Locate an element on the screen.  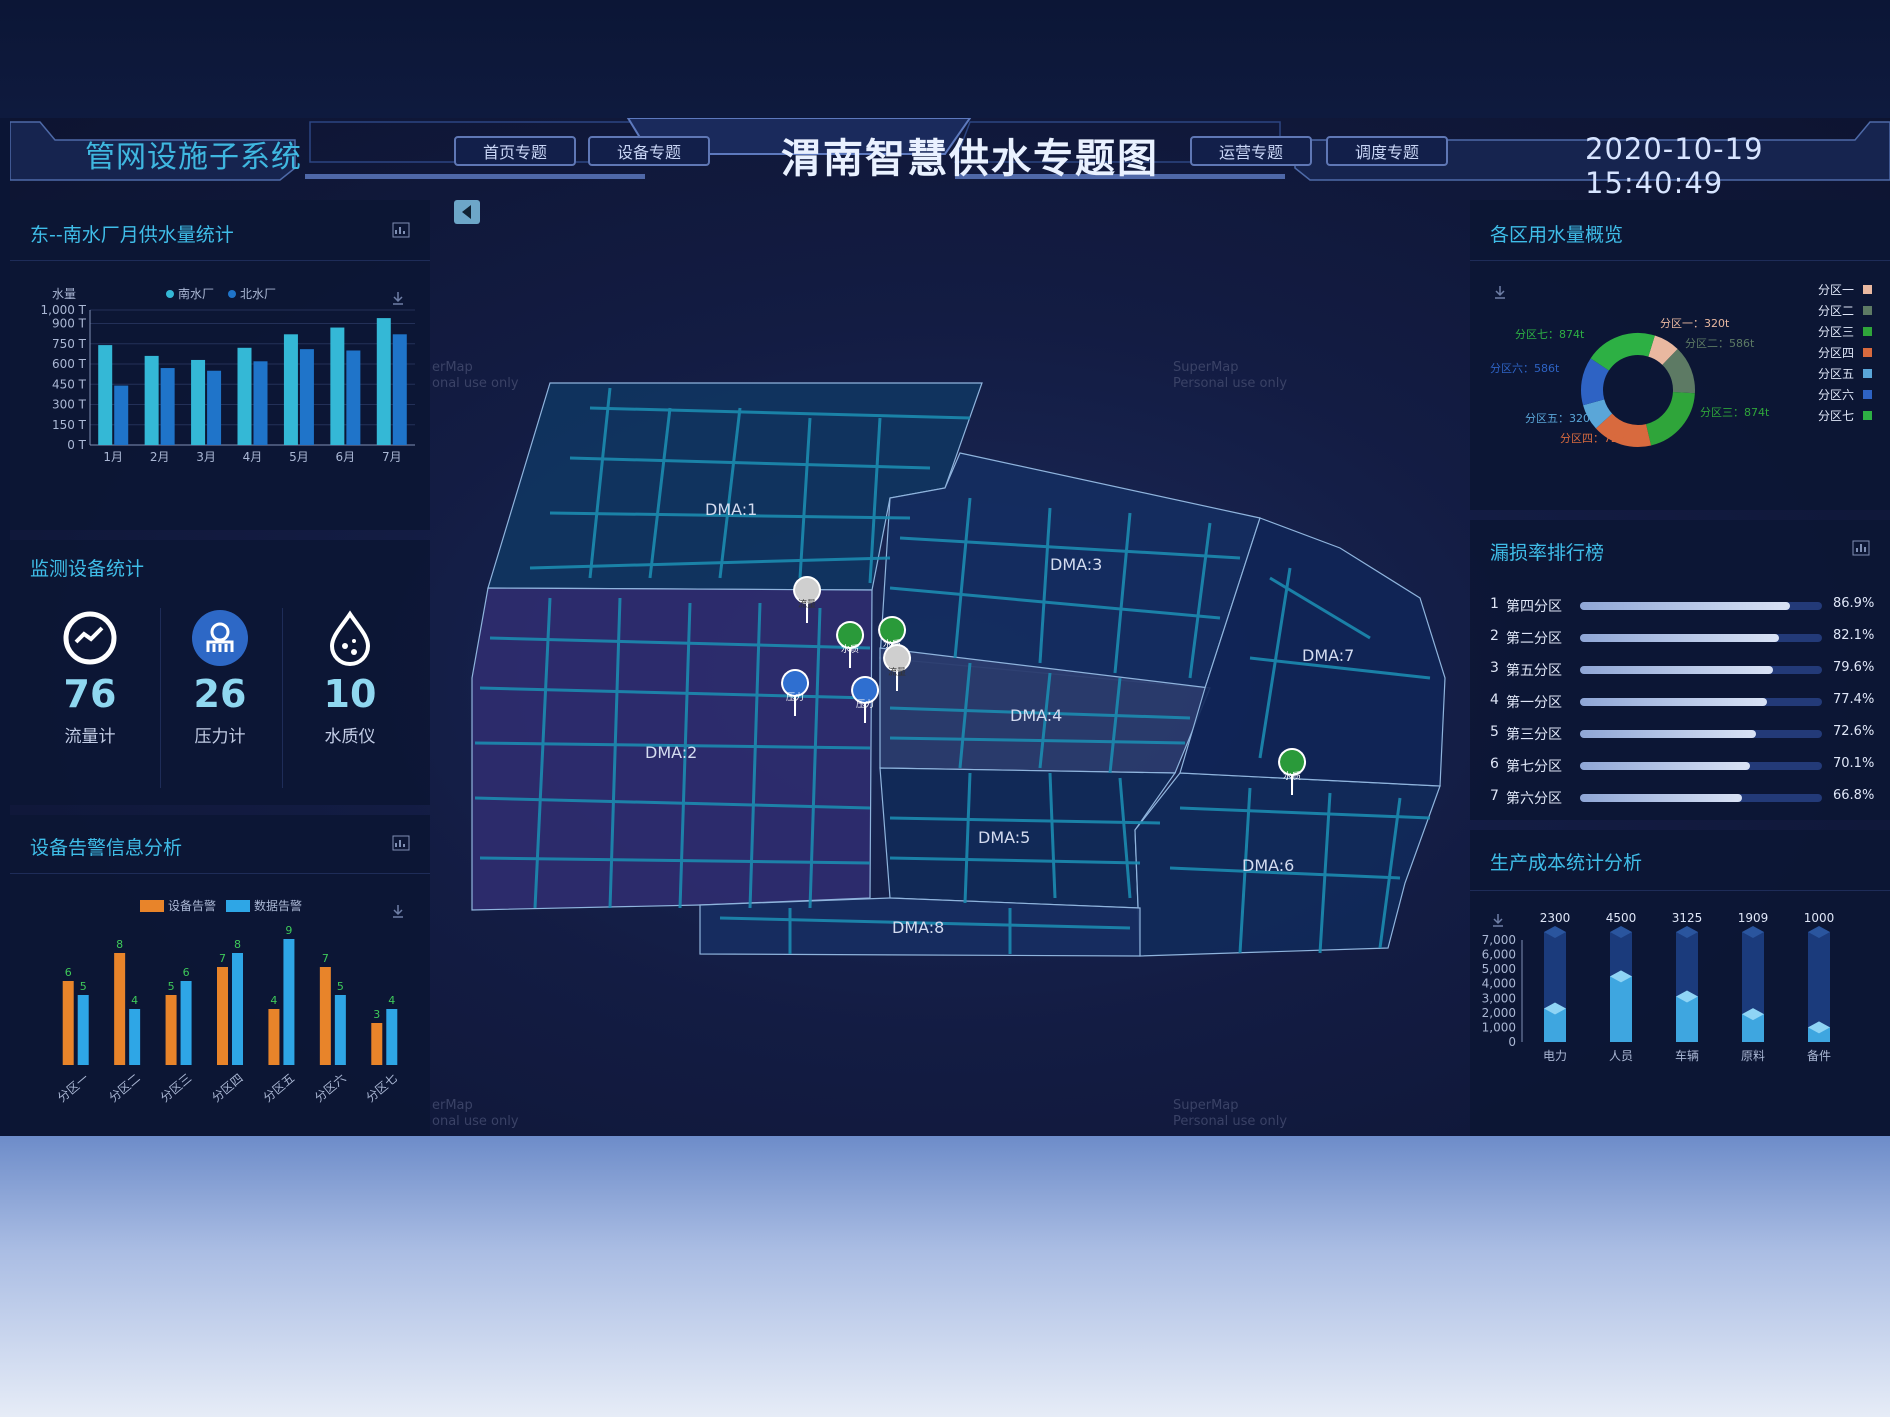
device-stats: 76 流量计 26 压力计 10 水质仪 is located at coordinates (220, 698).